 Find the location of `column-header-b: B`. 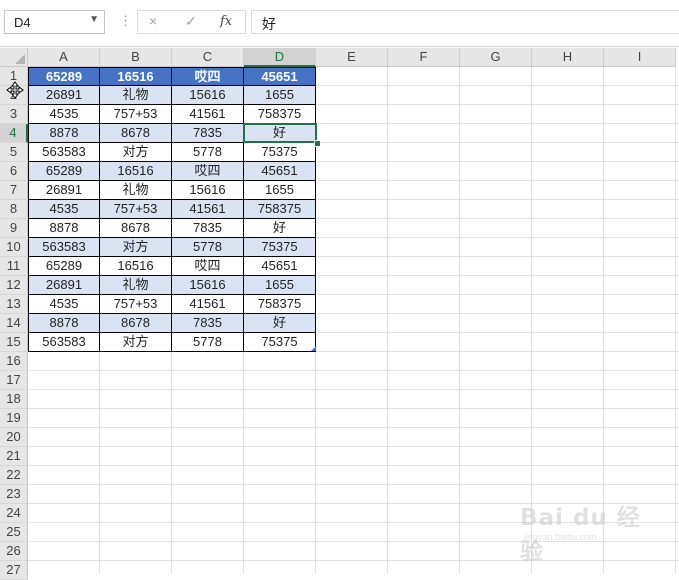

column-header-b: B is located at coordinates (136, 57).